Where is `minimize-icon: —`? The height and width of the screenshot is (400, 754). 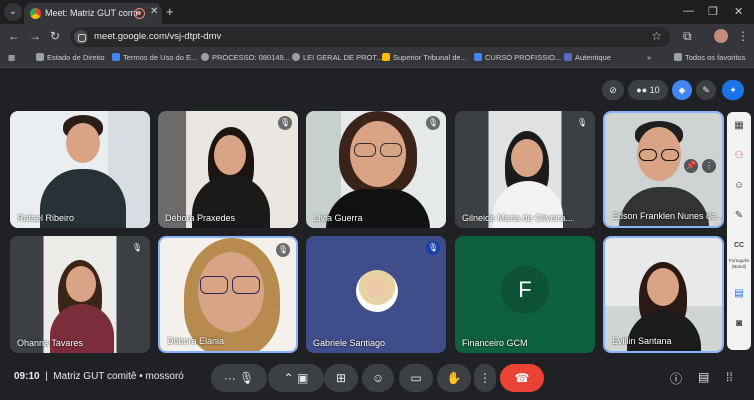 minimize-icon: — is located at coordinates (688, 11).